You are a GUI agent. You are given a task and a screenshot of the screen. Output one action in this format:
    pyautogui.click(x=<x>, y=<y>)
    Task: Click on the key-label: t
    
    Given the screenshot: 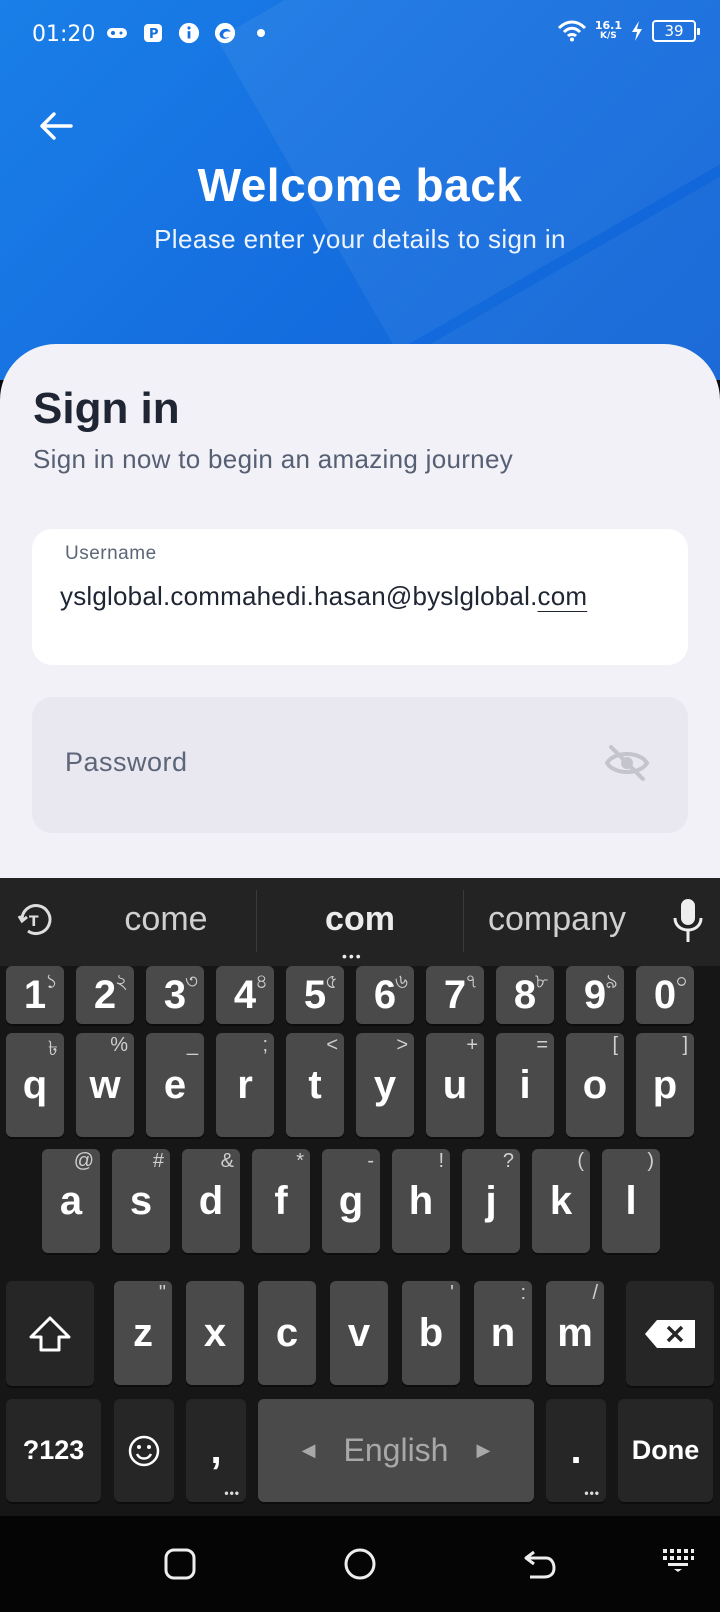 What is the action you would take?
    pyautogui.click(x=315, y=1084)
    